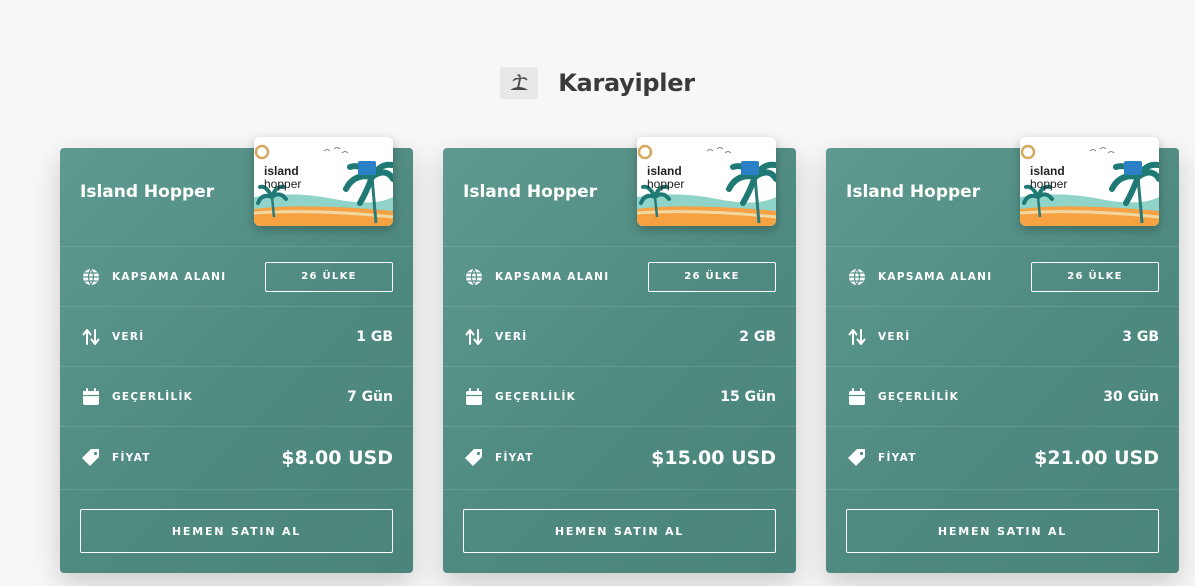  Describe the element at coordinates (757, 336) in the screenshot. I see `data-value: 2 GB` at that location.